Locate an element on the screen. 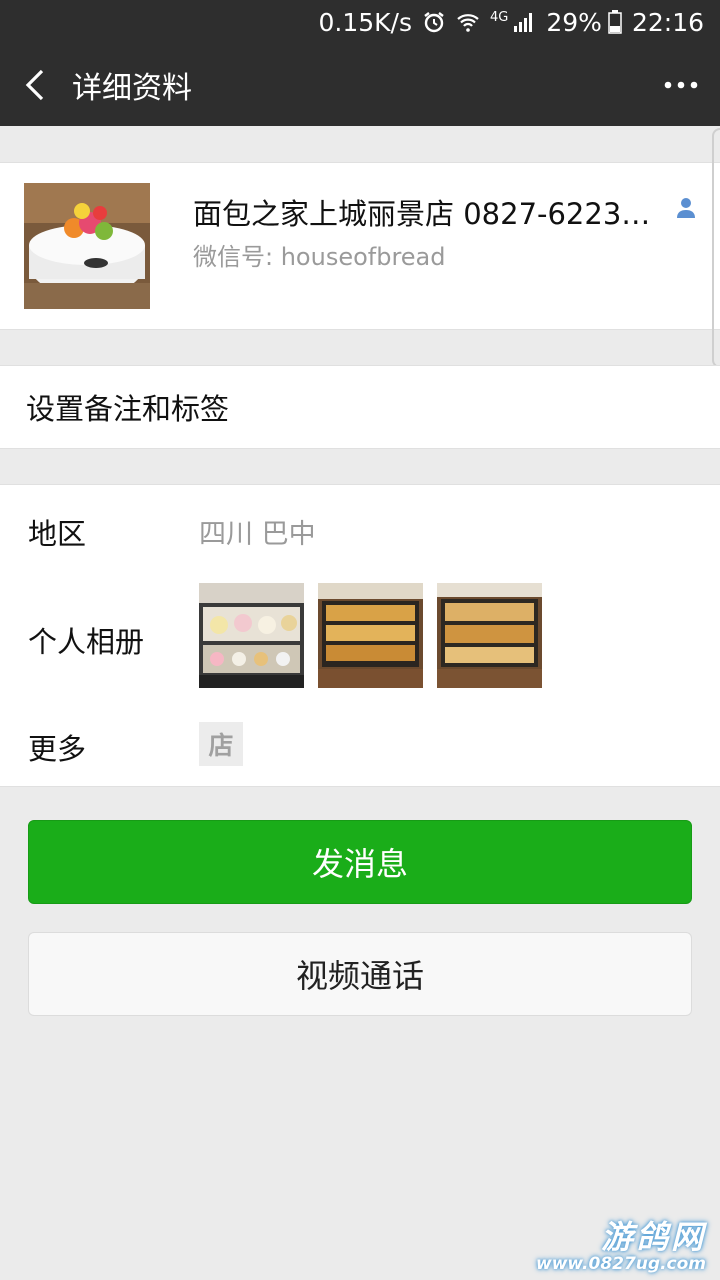  more-options-icon is located at coordinates (681, 85).